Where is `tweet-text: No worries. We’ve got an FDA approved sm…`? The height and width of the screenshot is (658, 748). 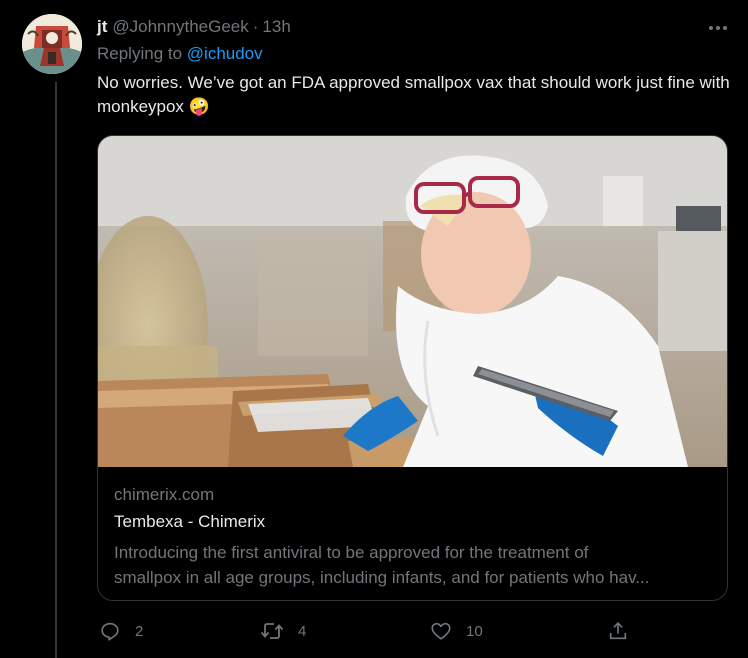 tweet-text: No worries. We’ve got an FDA approved sm… is located at coordinates (417, 95).